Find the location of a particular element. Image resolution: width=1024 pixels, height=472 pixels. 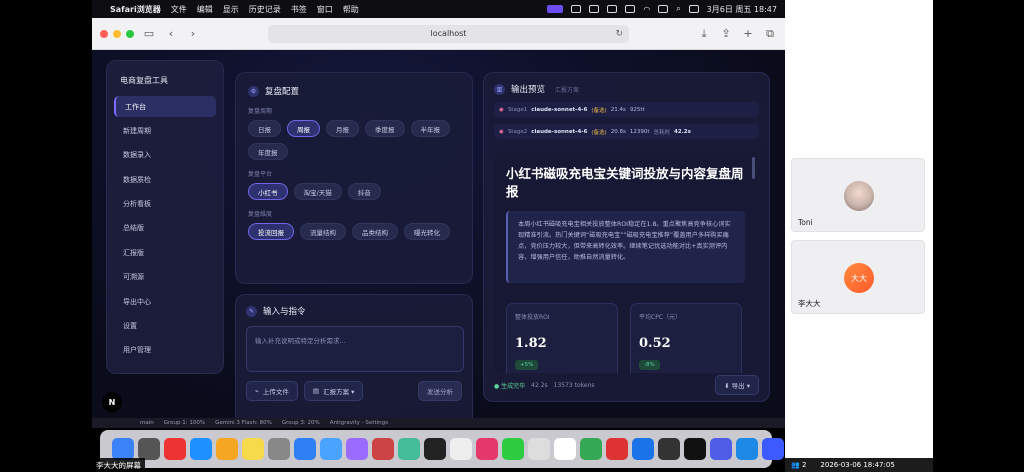

launchpad-icon is located at coordinates (175, 449).